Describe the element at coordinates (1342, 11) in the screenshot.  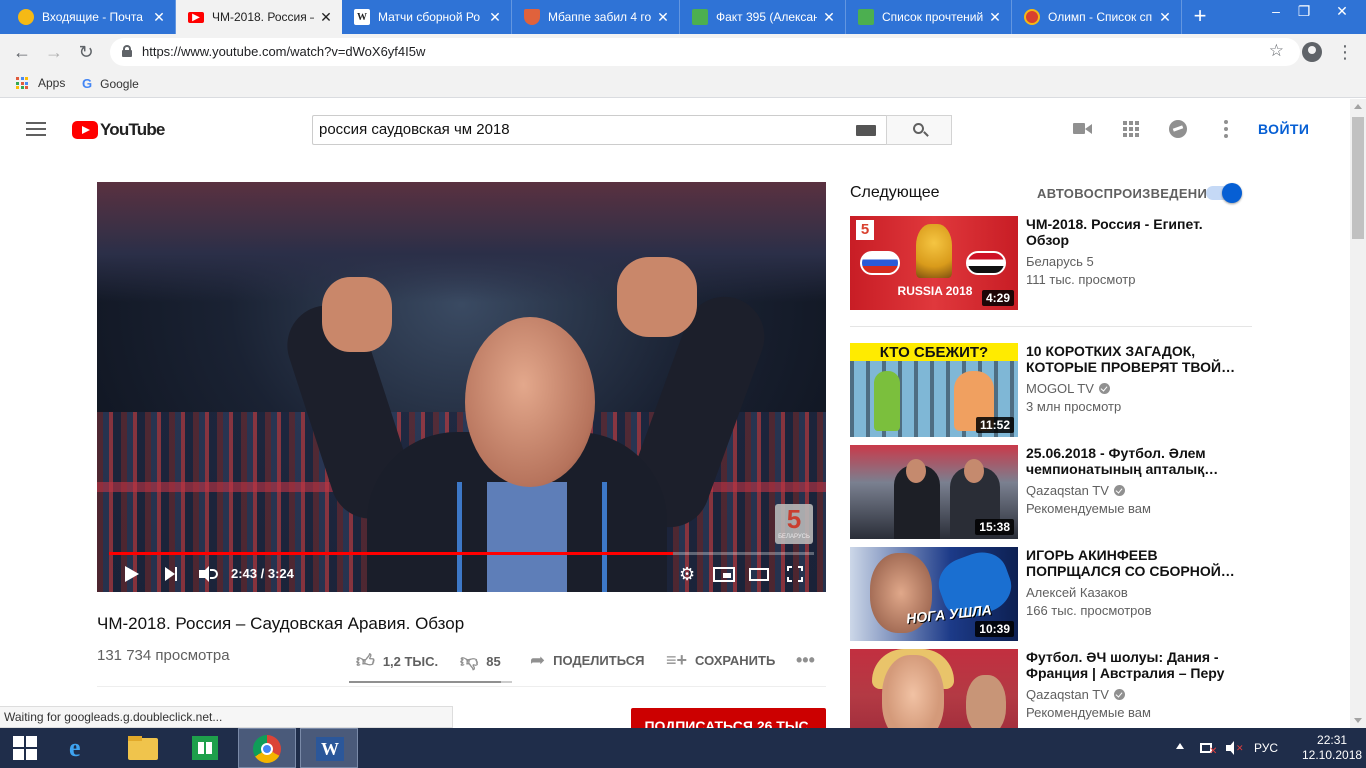
I see `window-close-icon: ✕` at that location.